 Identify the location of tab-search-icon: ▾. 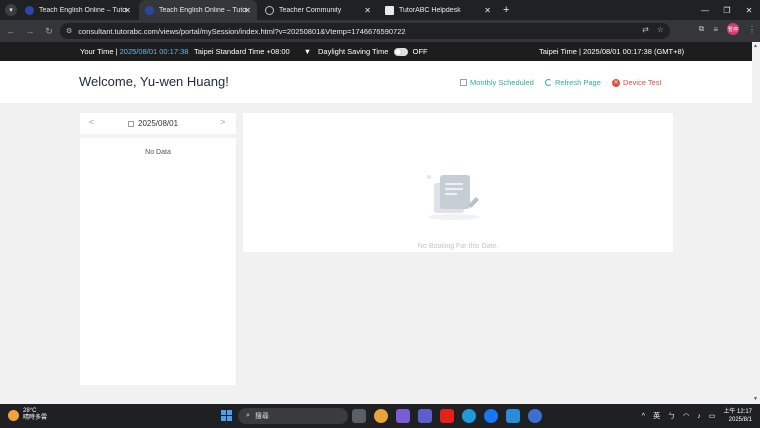
(11, 10).